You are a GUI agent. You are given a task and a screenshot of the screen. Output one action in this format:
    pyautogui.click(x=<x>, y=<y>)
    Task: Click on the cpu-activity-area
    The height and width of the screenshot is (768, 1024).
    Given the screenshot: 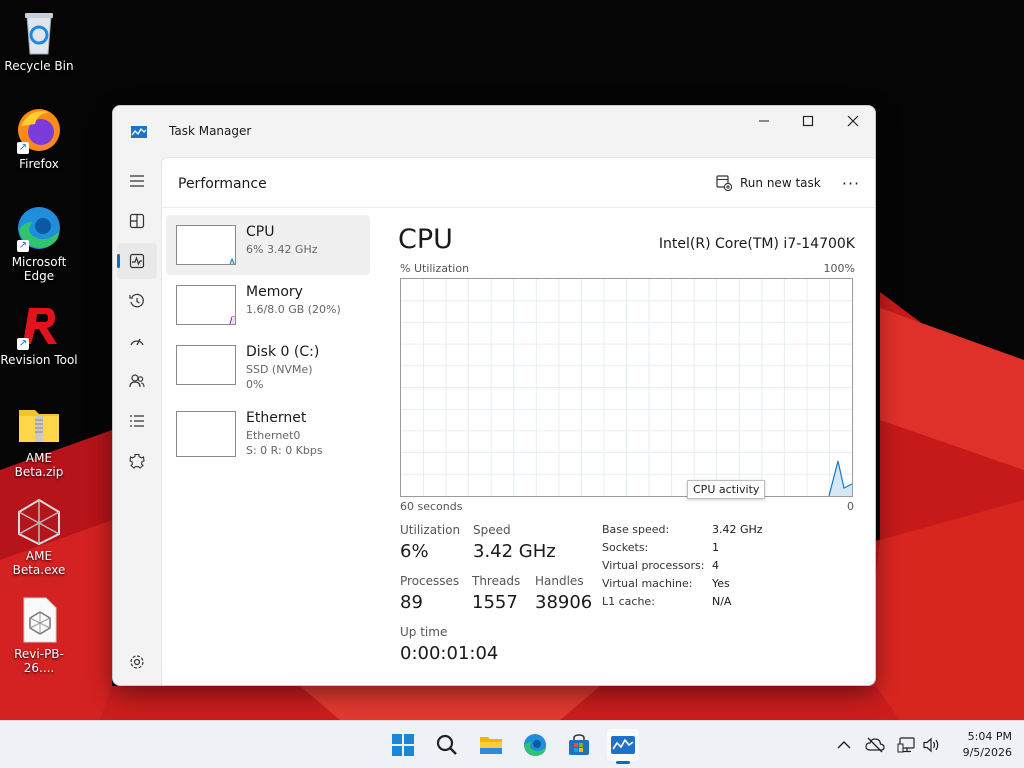 What is the action you would take?
    pyautogui.click(x=840, y=478)
    